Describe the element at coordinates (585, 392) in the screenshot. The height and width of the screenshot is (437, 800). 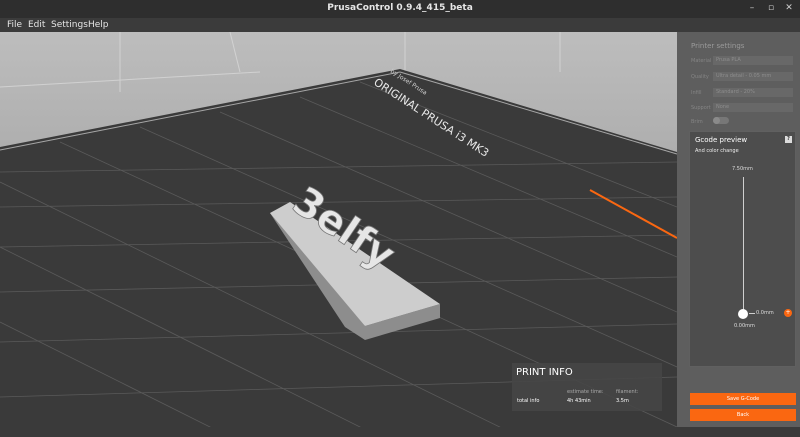
I see `estimate-time-header: estimate time:` at that location.